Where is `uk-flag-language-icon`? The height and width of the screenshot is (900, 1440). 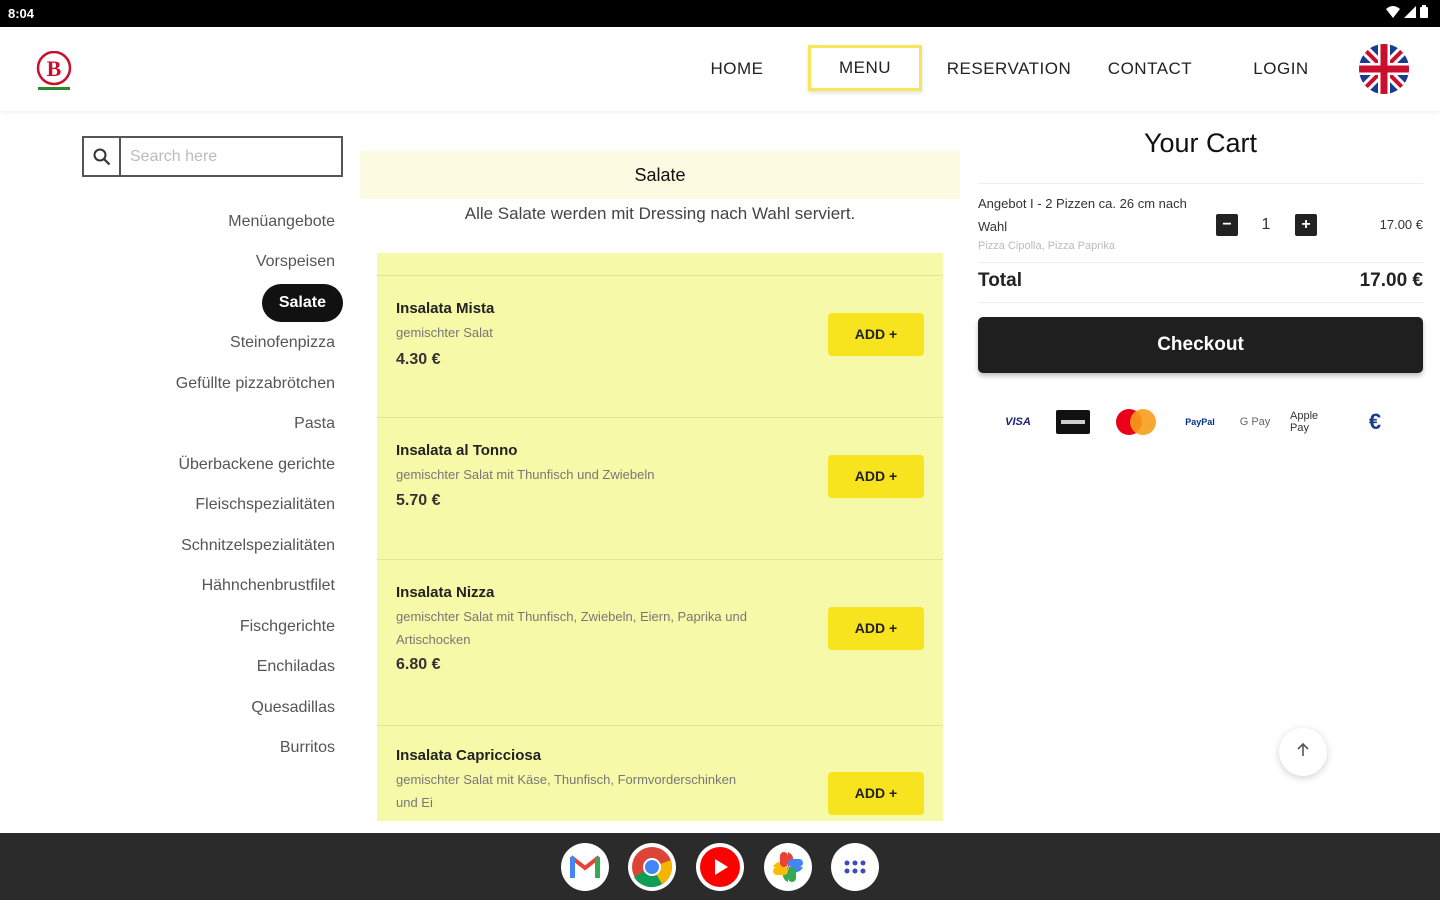 uk-flag-language-icon is located at coordinates (1384, 69).